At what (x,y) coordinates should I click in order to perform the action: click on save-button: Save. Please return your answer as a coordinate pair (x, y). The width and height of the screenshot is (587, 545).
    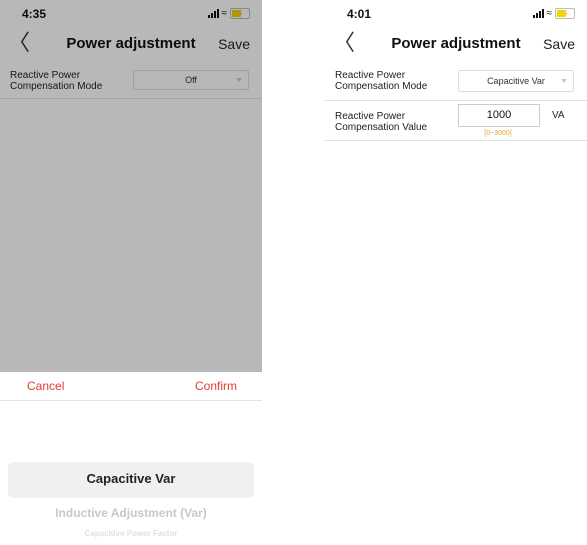
    Looking at the image, I should click on (559, 44).